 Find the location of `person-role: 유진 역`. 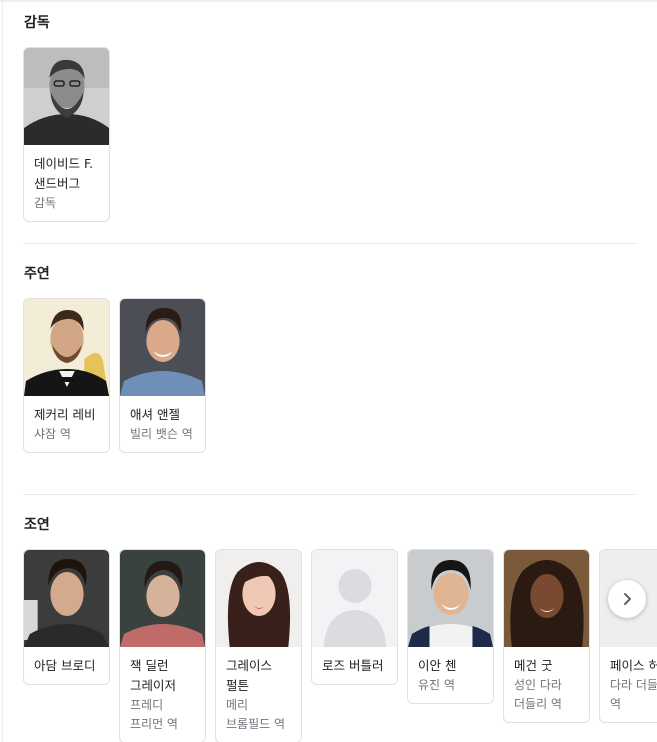

person-role: 유진 역 is located at coordinates (436, 685).